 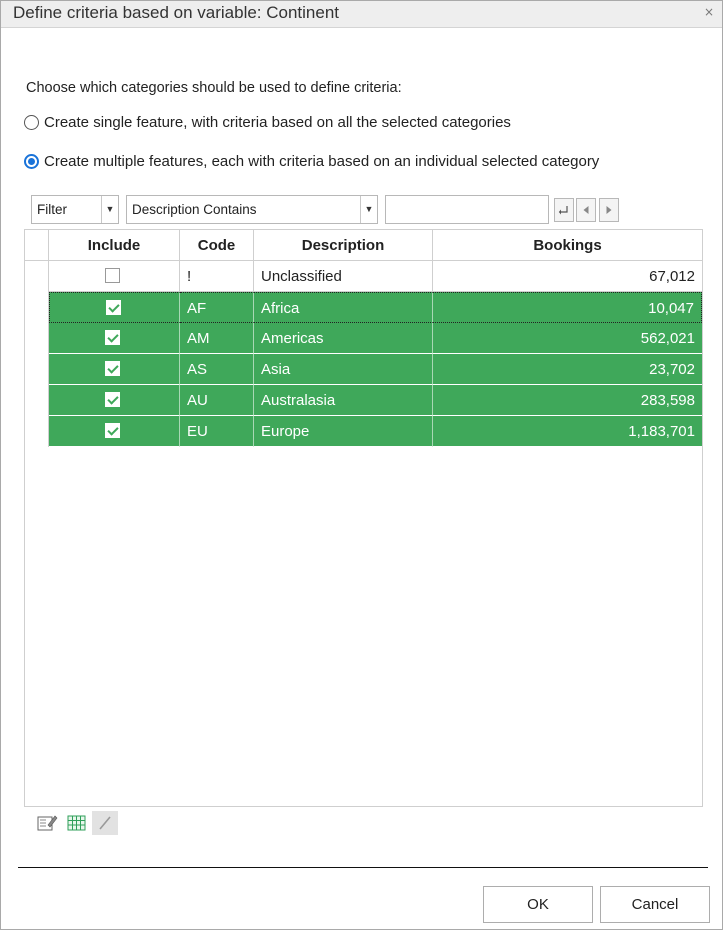 I want to click on return-arrow-icon, so click(x=563, y=210).